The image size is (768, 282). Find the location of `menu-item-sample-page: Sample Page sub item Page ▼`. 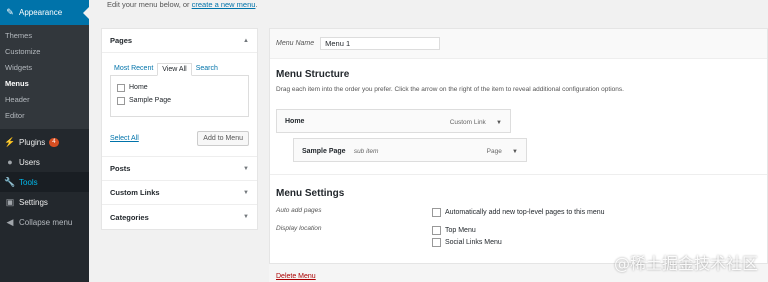

menu-item-sample-page: Sample Page sub item Page ▼ is located at coordinates (410, 150).